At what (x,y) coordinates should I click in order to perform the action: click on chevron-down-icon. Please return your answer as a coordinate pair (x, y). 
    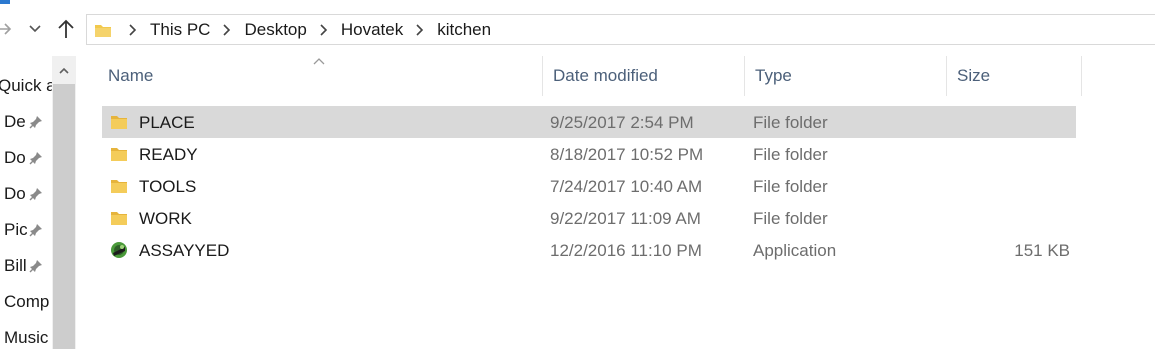
    Looking at the image, I should click on (35, 29).